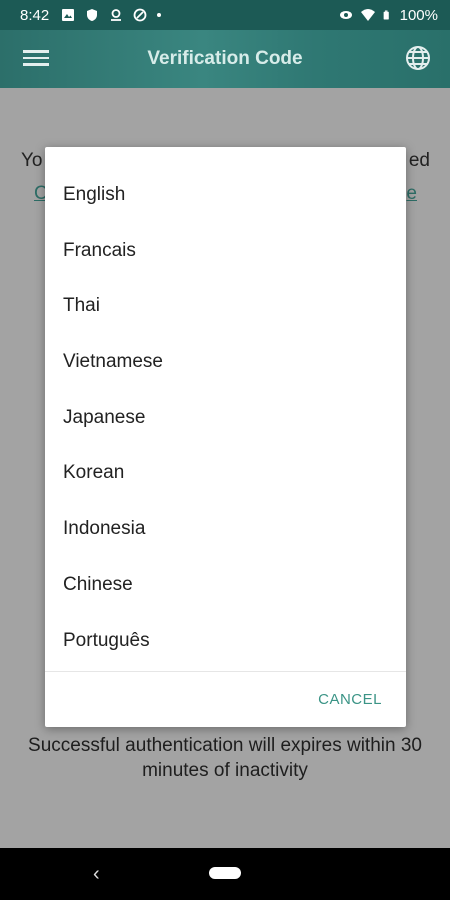 The width and height of the screenshot is (450, 900). I want to click on language-option-english: English, so click(225, 195).